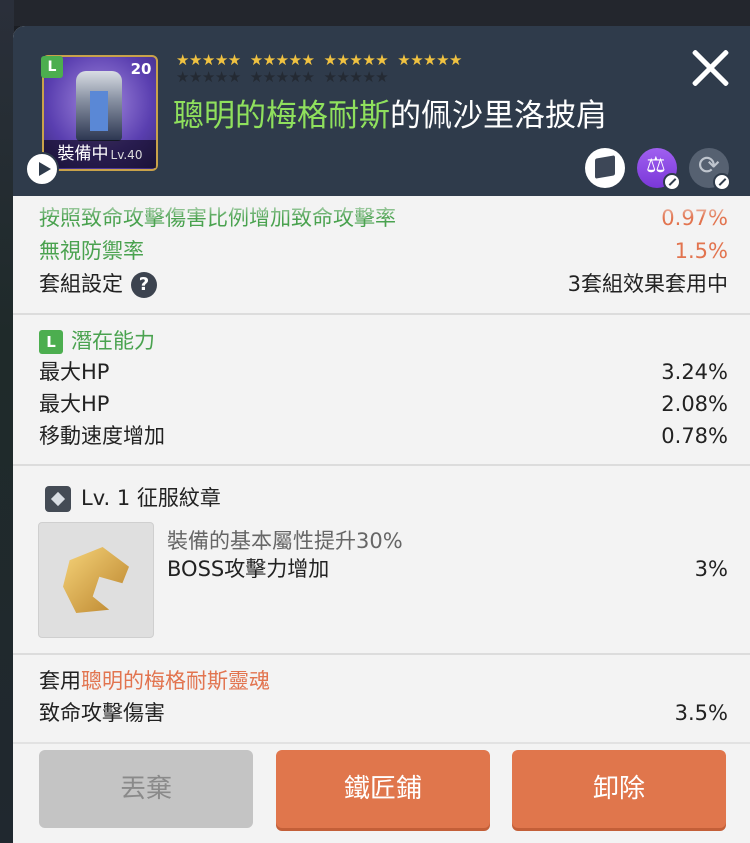 Image resolution: width=750 pixels, height=843 pixels. I want to click on emblem-stat-row: BOSS攻擊力增加 3%, so click(447, 569).